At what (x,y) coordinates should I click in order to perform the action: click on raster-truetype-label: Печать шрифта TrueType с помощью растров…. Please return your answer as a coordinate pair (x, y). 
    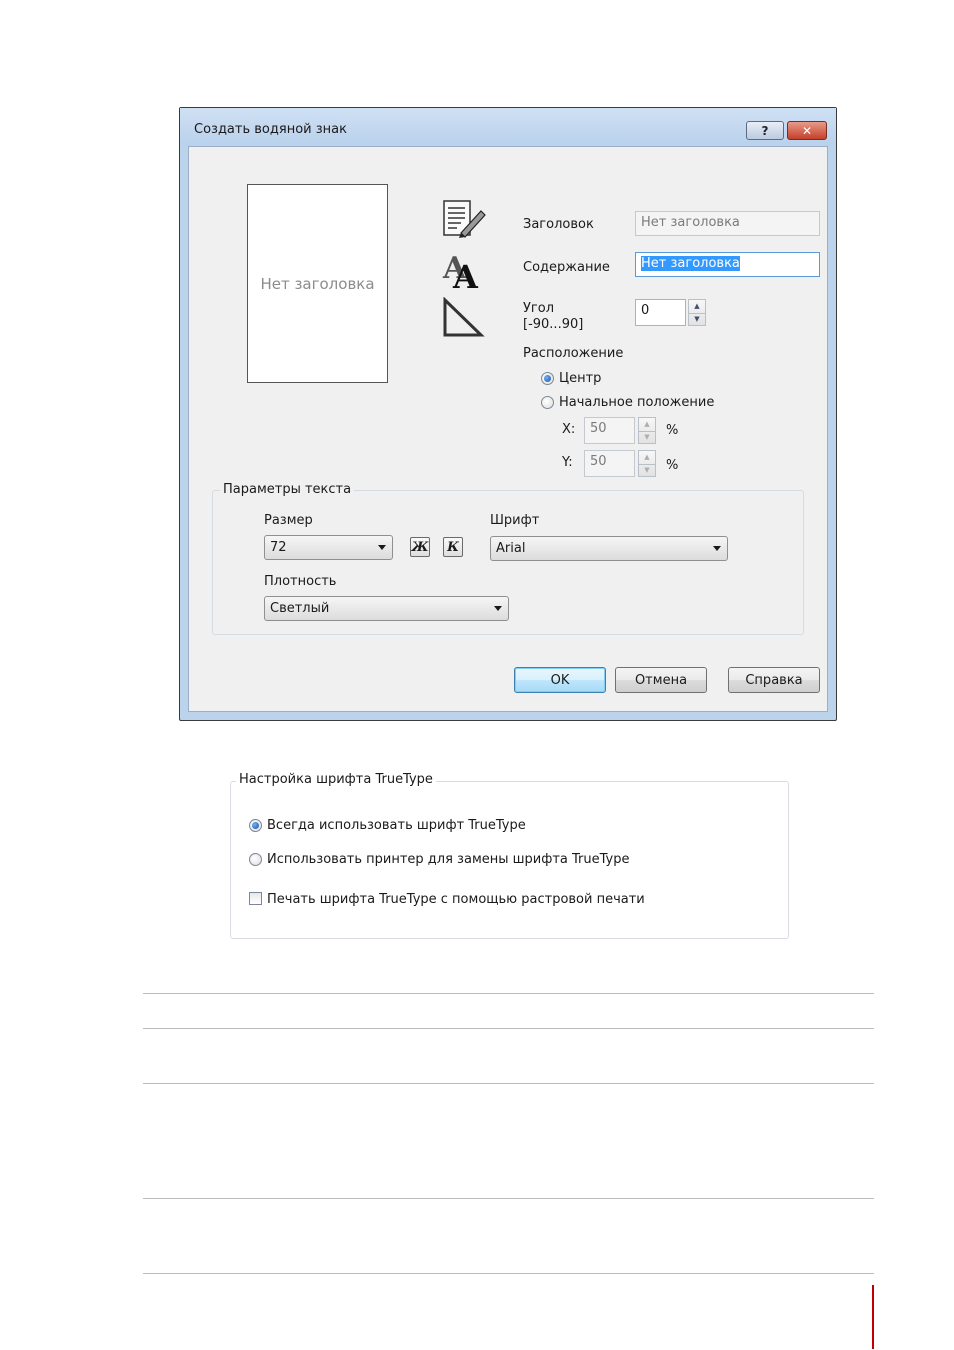
    Looking at the image, I should click on (456, 899).